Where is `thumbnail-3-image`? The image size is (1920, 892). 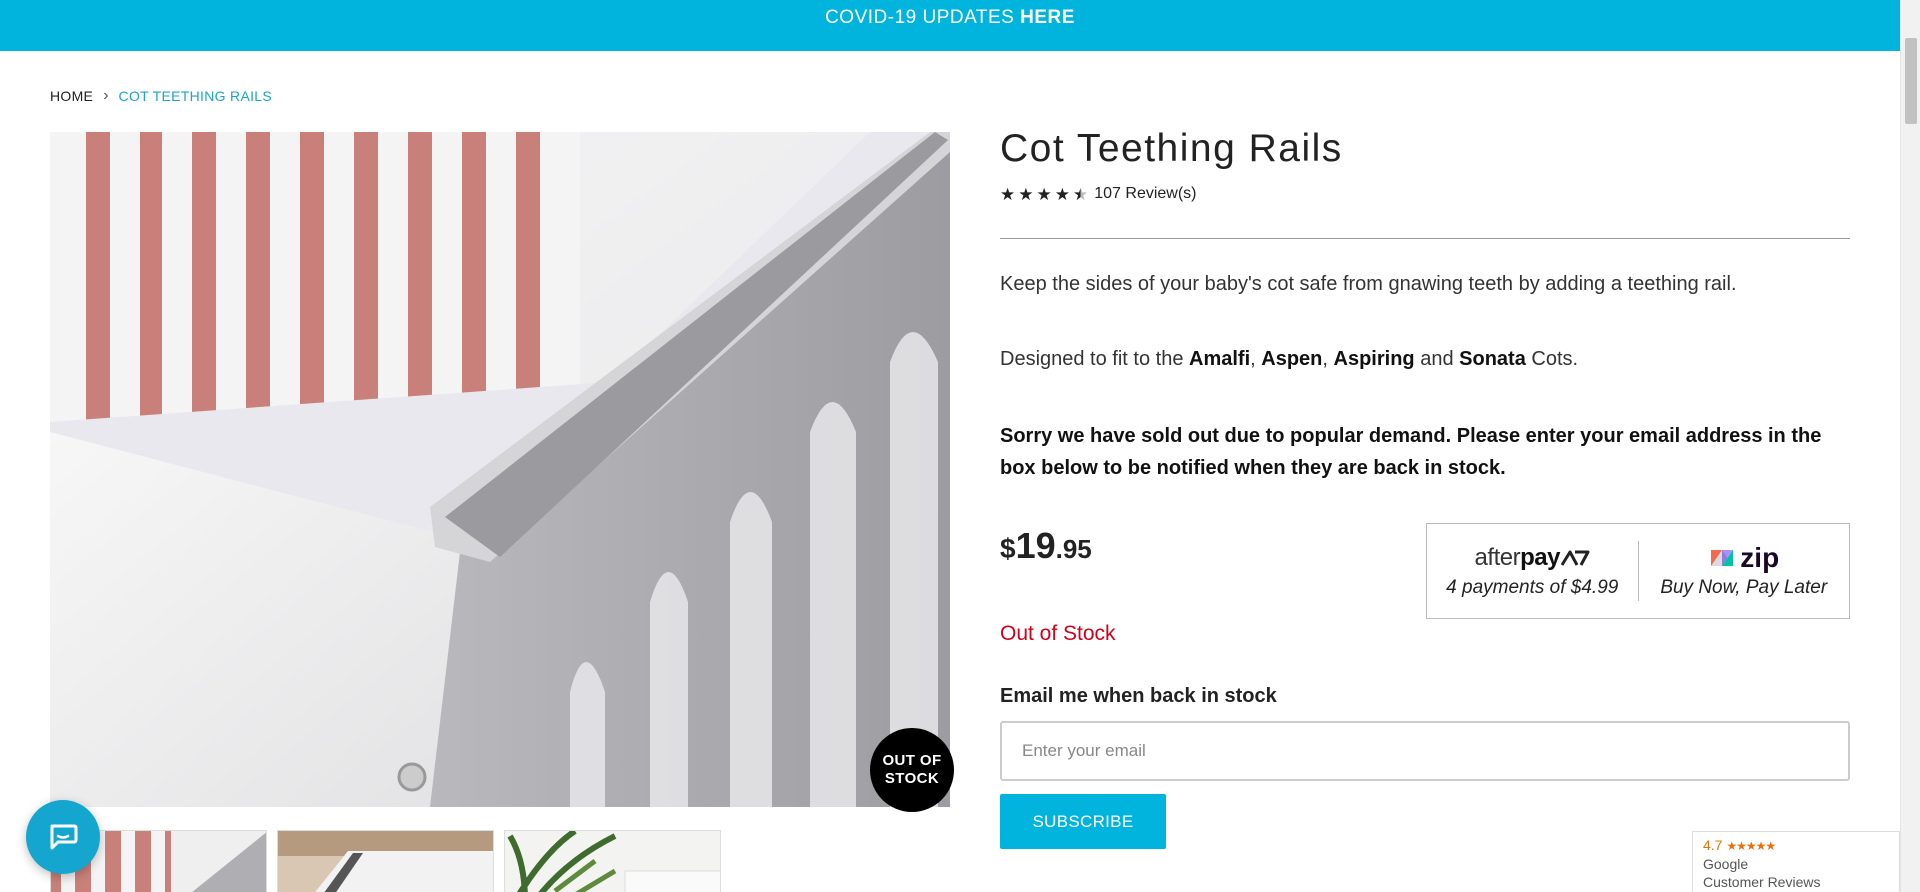
thumbnail-3-image is located at coordinates (612, 861).